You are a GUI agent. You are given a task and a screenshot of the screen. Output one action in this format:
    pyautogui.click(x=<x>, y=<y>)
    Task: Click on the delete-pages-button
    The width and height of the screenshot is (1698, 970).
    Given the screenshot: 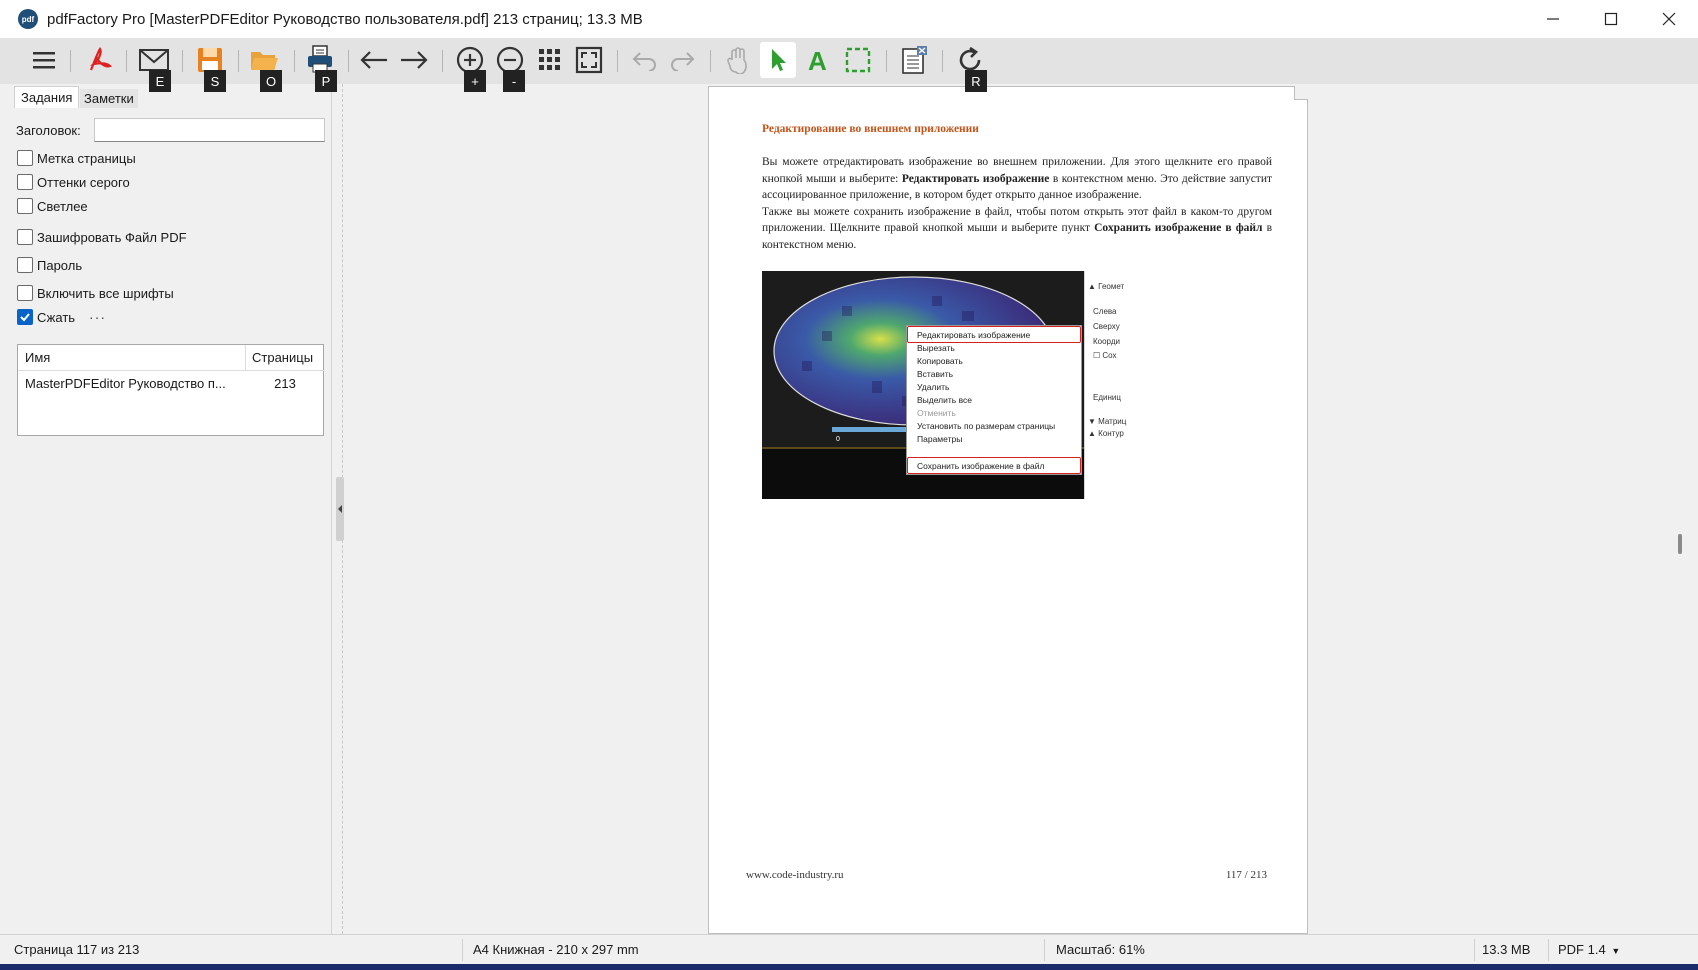 What is the action you would take?
    pyautogui.click(x=914, y=60)
    